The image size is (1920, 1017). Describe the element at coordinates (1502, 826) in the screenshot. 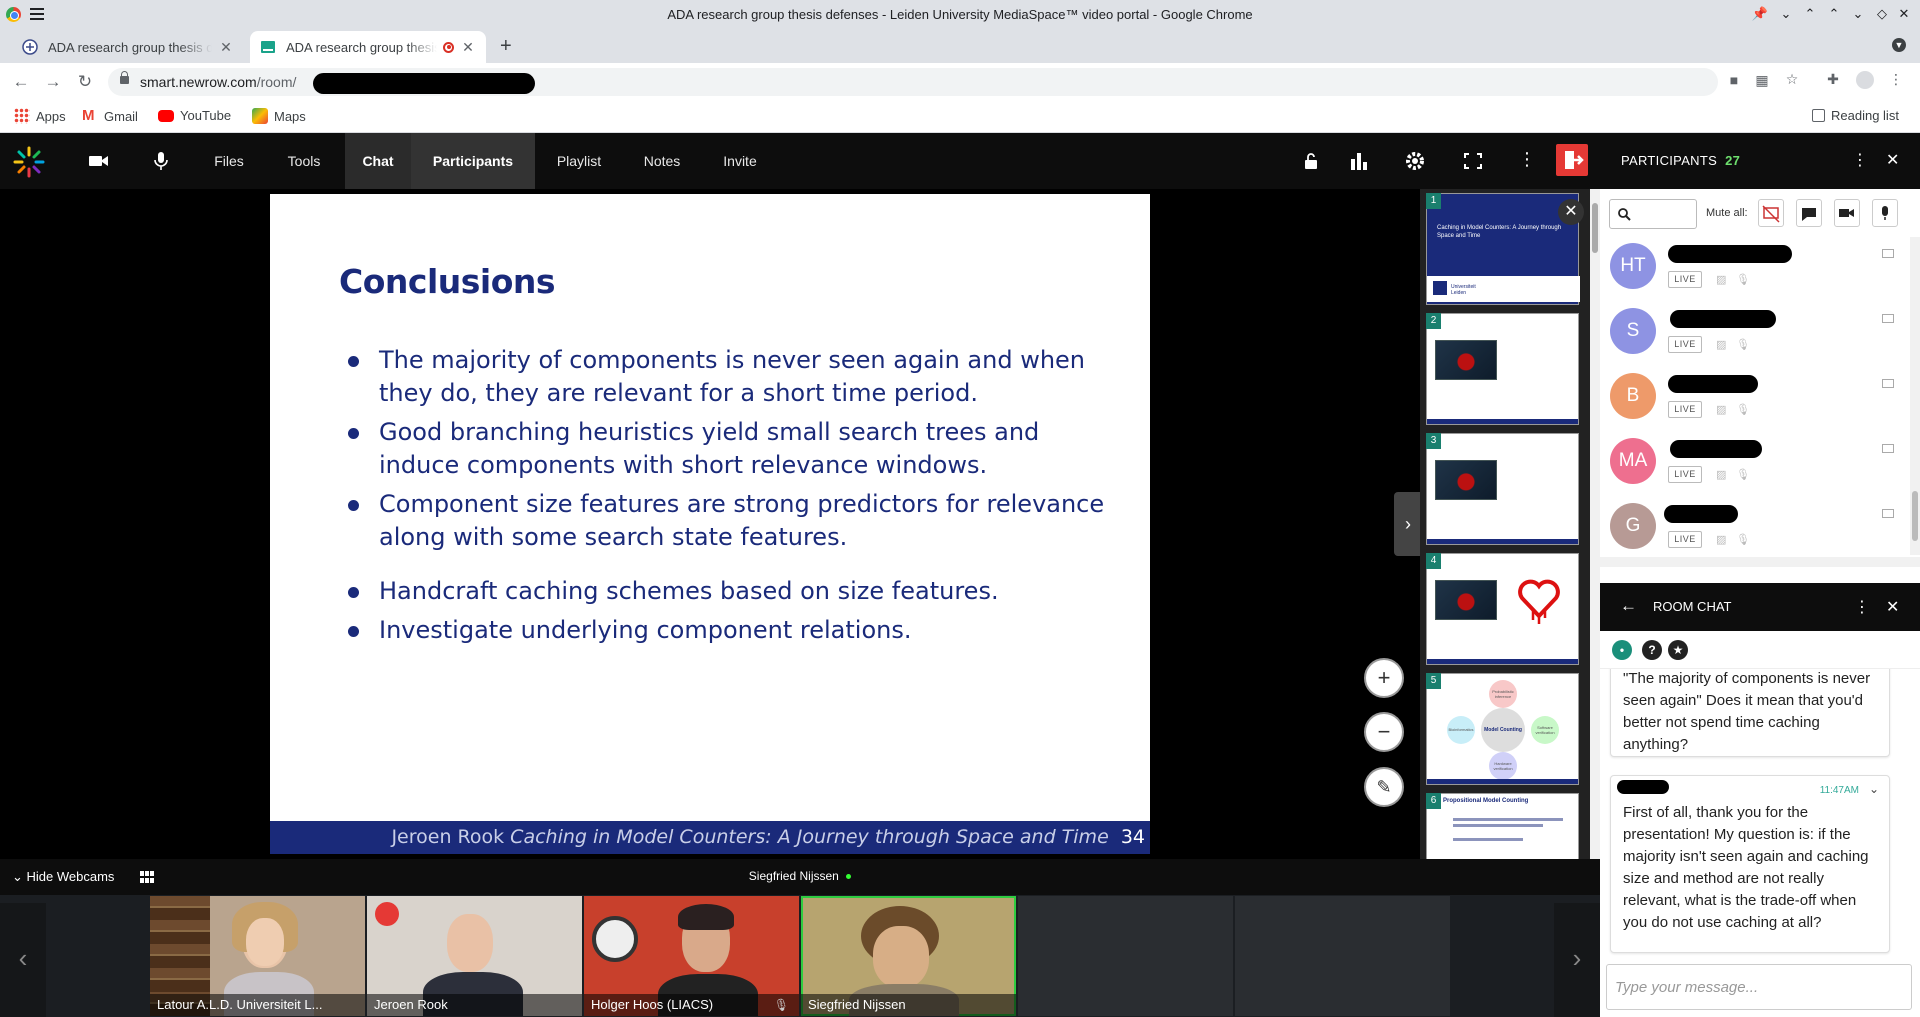

I see `thumbnail-6: 6 Propositional Model Counting` at that location.